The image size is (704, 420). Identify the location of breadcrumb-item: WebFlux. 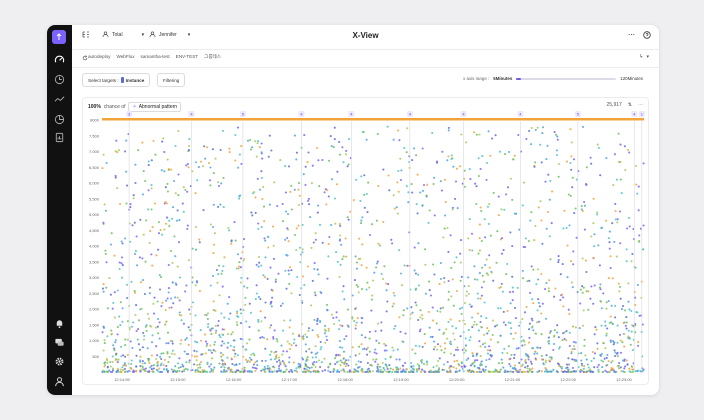
(125, 57).